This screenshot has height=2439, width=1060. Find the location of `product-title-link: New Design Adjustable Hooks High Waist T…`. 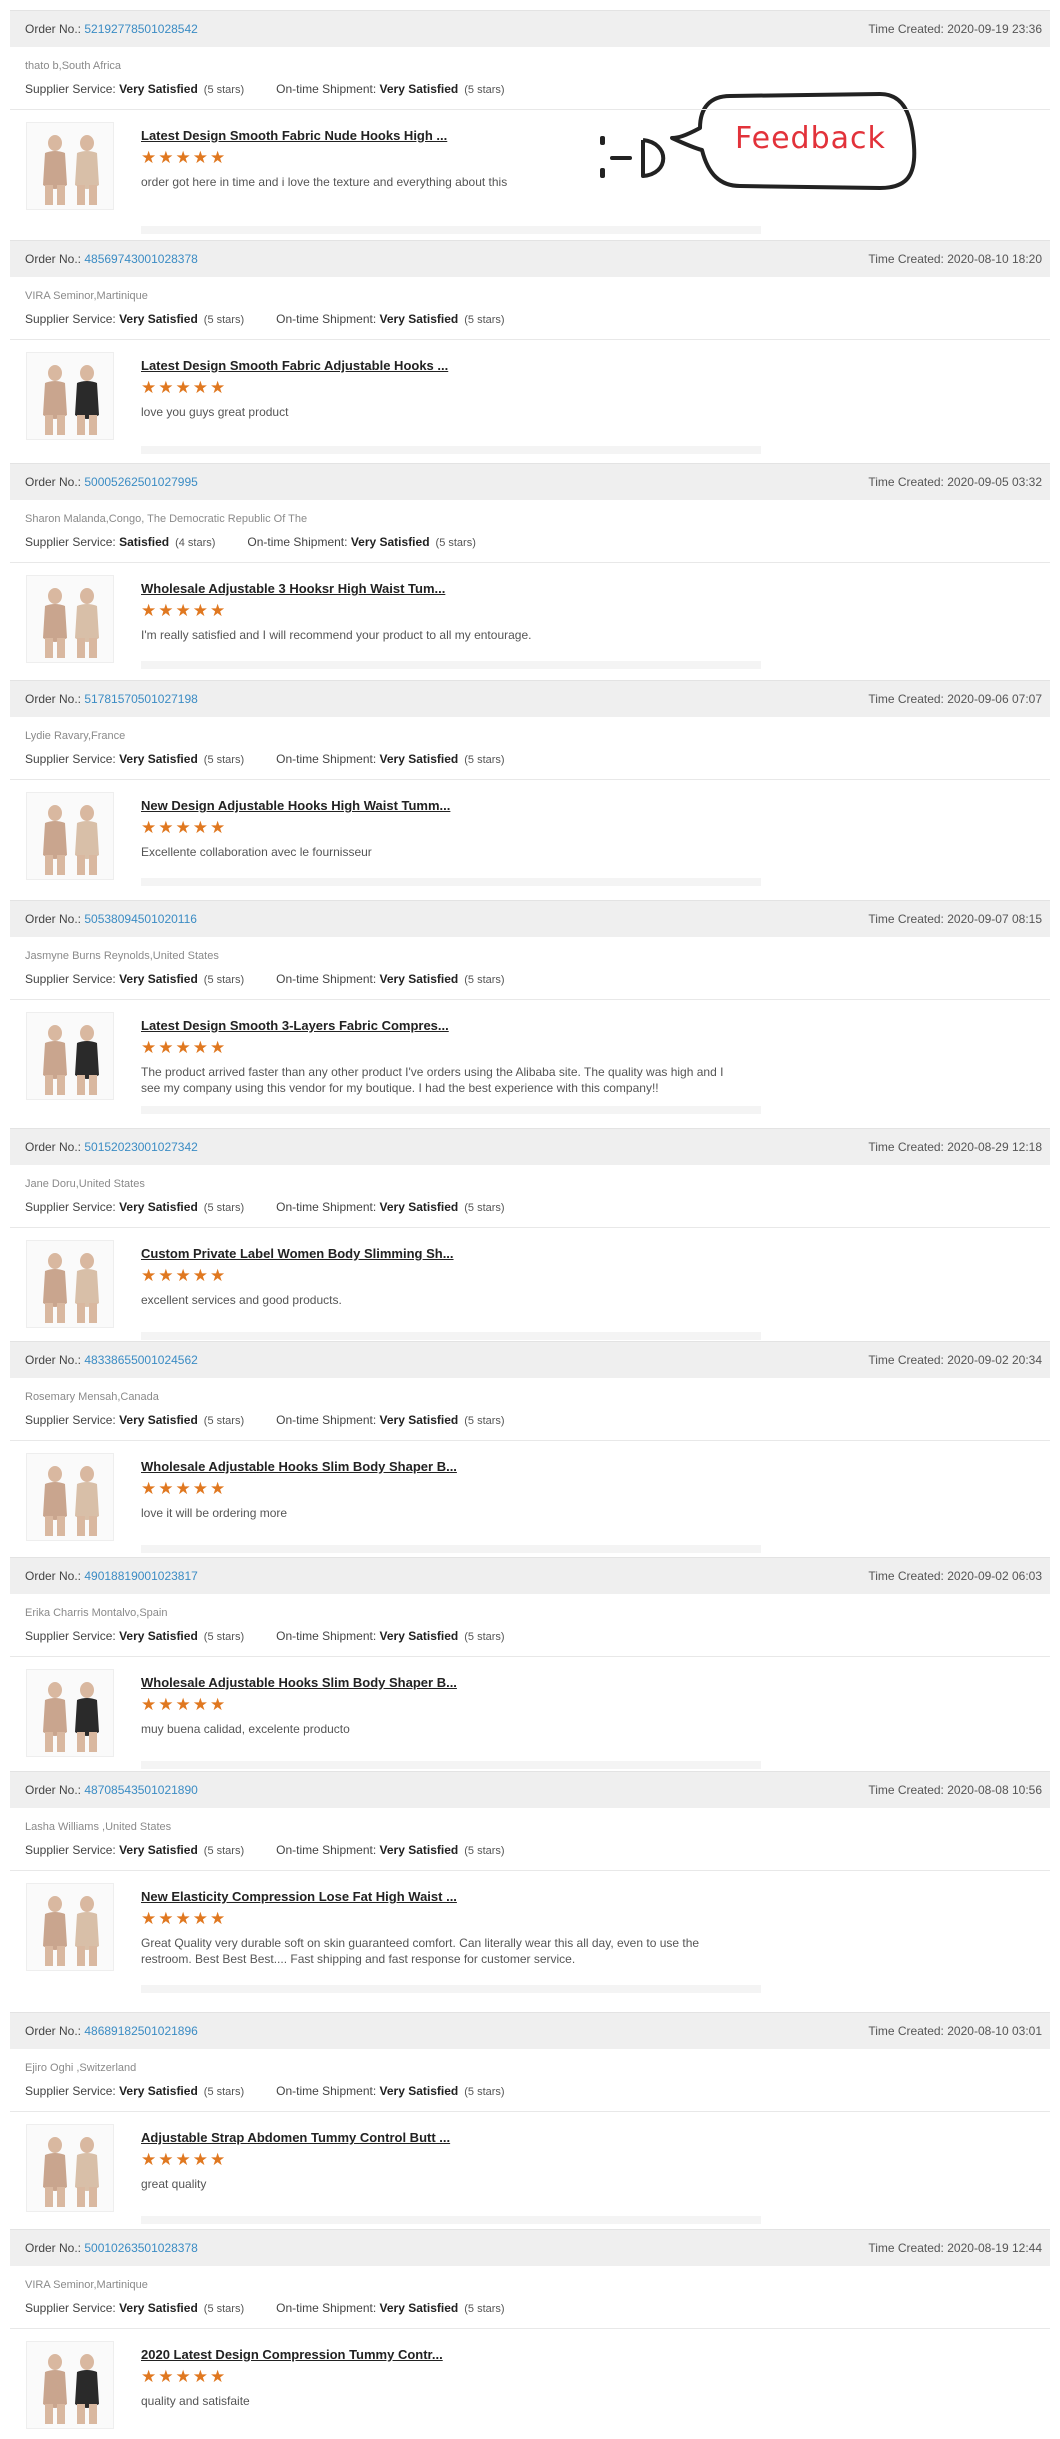

product-title-link: New Design Adjustable Hooks High Waist T… is located at coordinates (295, 805).